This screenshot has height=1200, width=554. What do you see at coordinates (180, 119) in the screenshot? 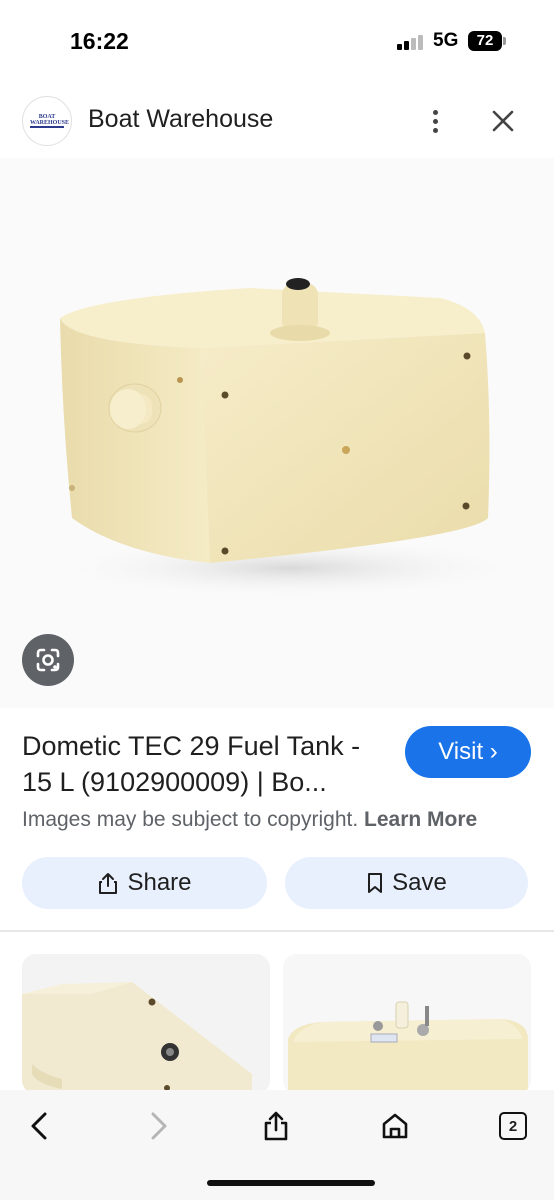
I see `site-name: Boat Warehouse` at bounding box center [180, 119].